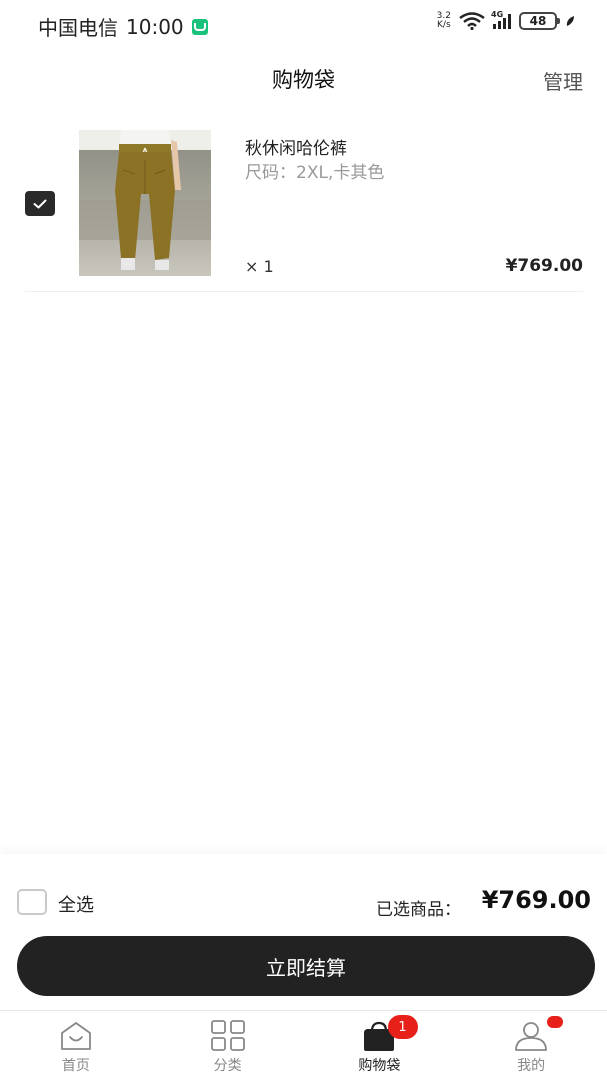 The width and height of the screenshot is (607, 1080). What do you see at coordinates (227, 1066) in the screenshot?
I see `tab-category-label: 分类` at bounding box center [227, 1066].